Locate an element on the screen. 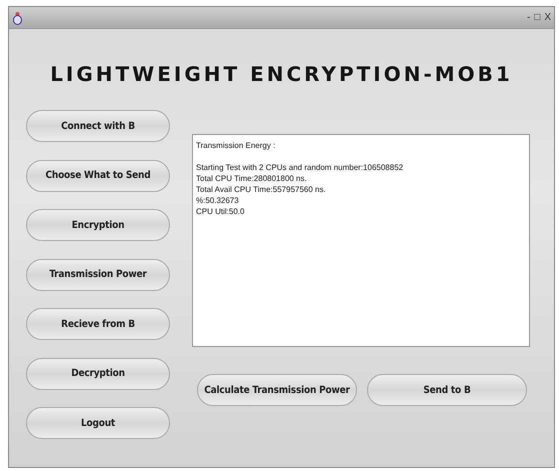 Image resolution: width=559 pixels, height=471 pixels. app-icon is located at coordinates (17, 17).